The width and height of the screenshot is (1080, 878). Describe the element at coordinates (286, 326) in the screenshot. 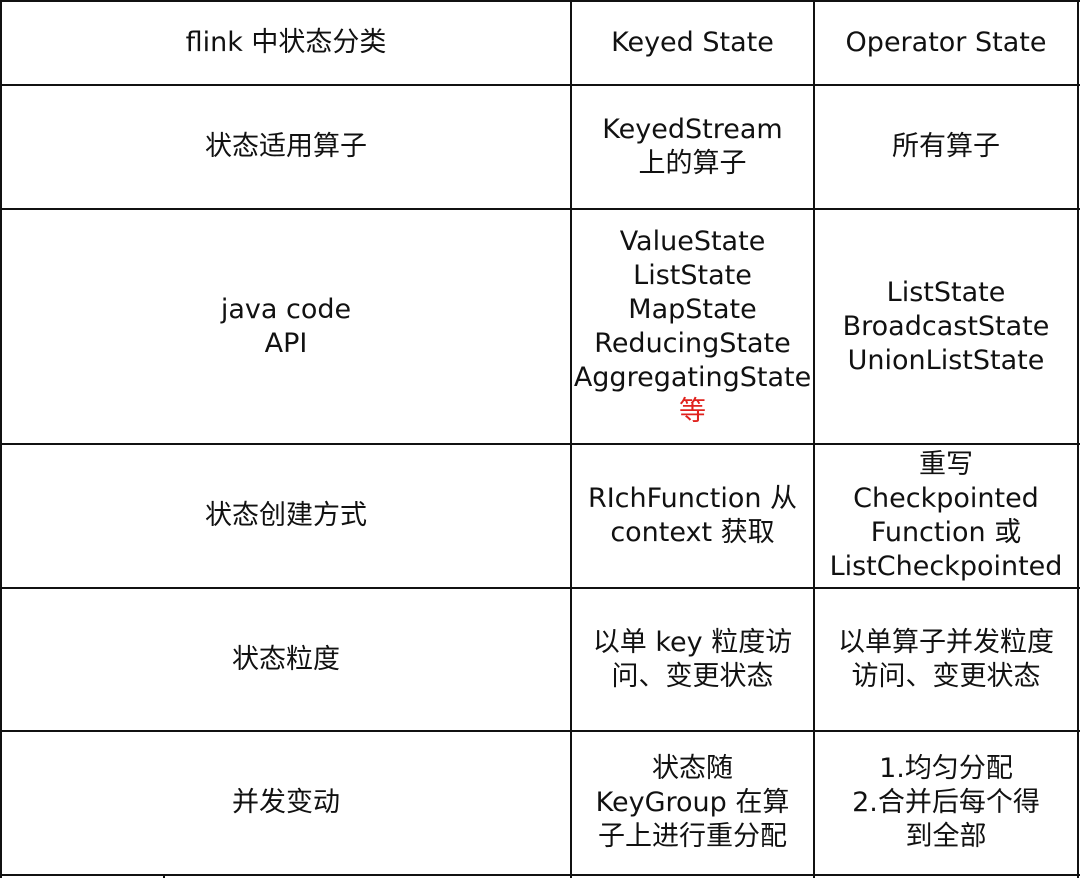

I see `row-label-cell: java code API` at that location.